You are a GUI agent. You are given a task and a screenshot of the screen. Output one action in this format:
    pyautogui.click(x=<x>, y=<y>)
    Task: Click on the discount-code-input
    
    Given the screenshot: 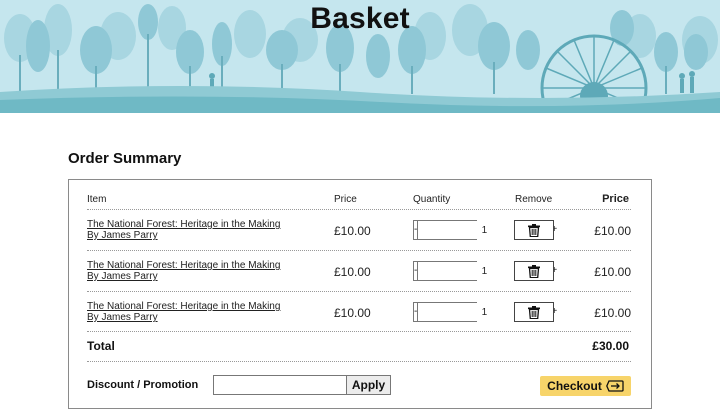 What is the action you would take?
    pyautogui.click(x=280, y=385)
    